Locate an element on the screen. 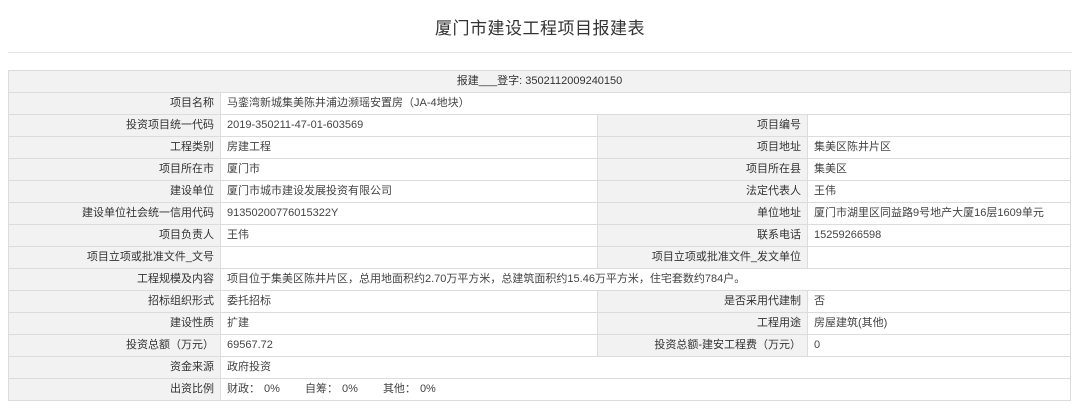 Image resolution: width=1080 pixels, height=412 pixels. ratio-self: 自筹： 0% is located at coordinates (333, 389).